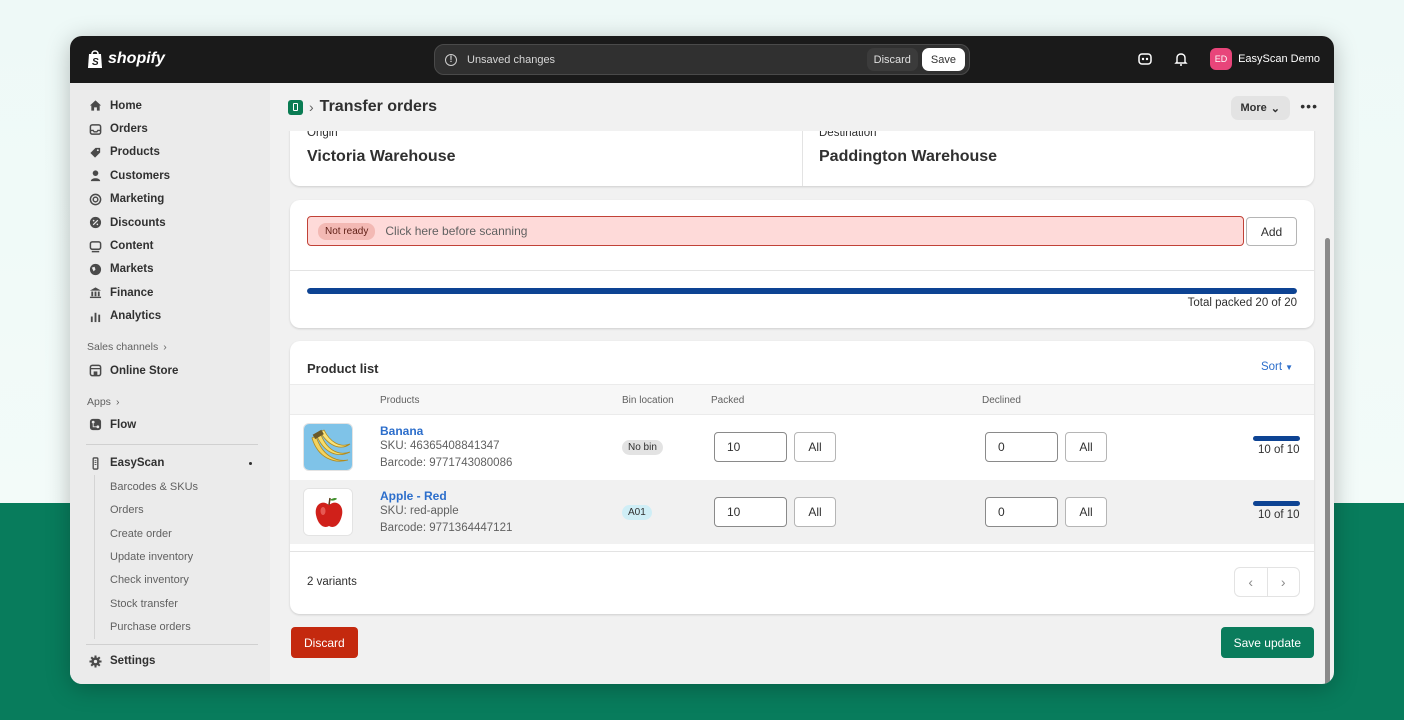  What do you see at coordinates (95, 152) in the screenshot?
I see `tag-icon` at bounding box center [95, 152].